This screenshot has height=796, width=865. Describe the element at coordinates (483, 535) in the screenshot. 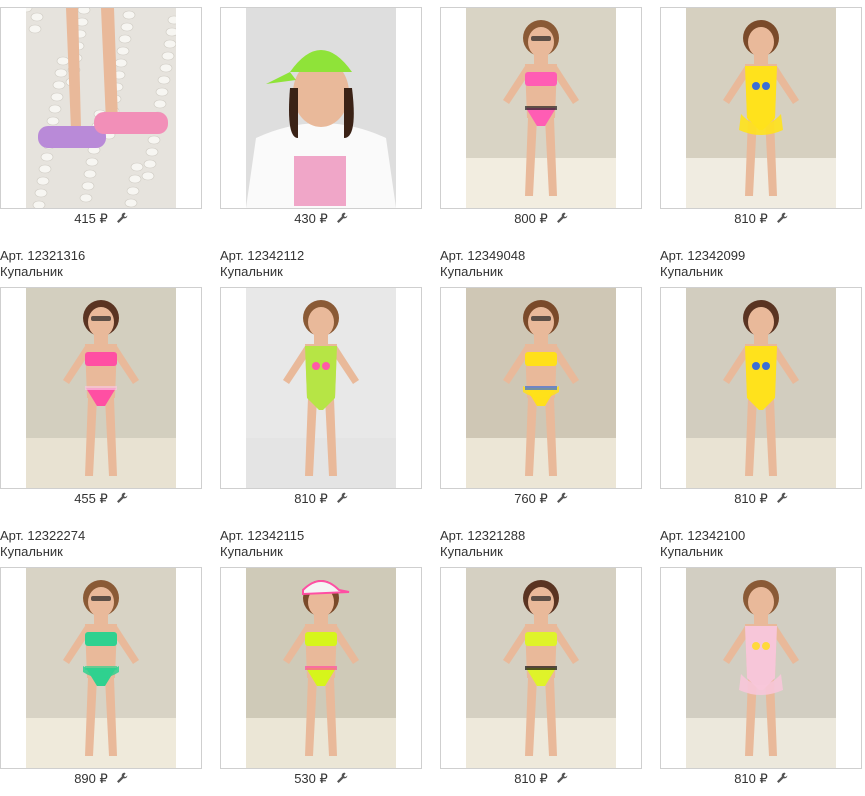

I see `product-sku: Арт. 12321288` at that location.